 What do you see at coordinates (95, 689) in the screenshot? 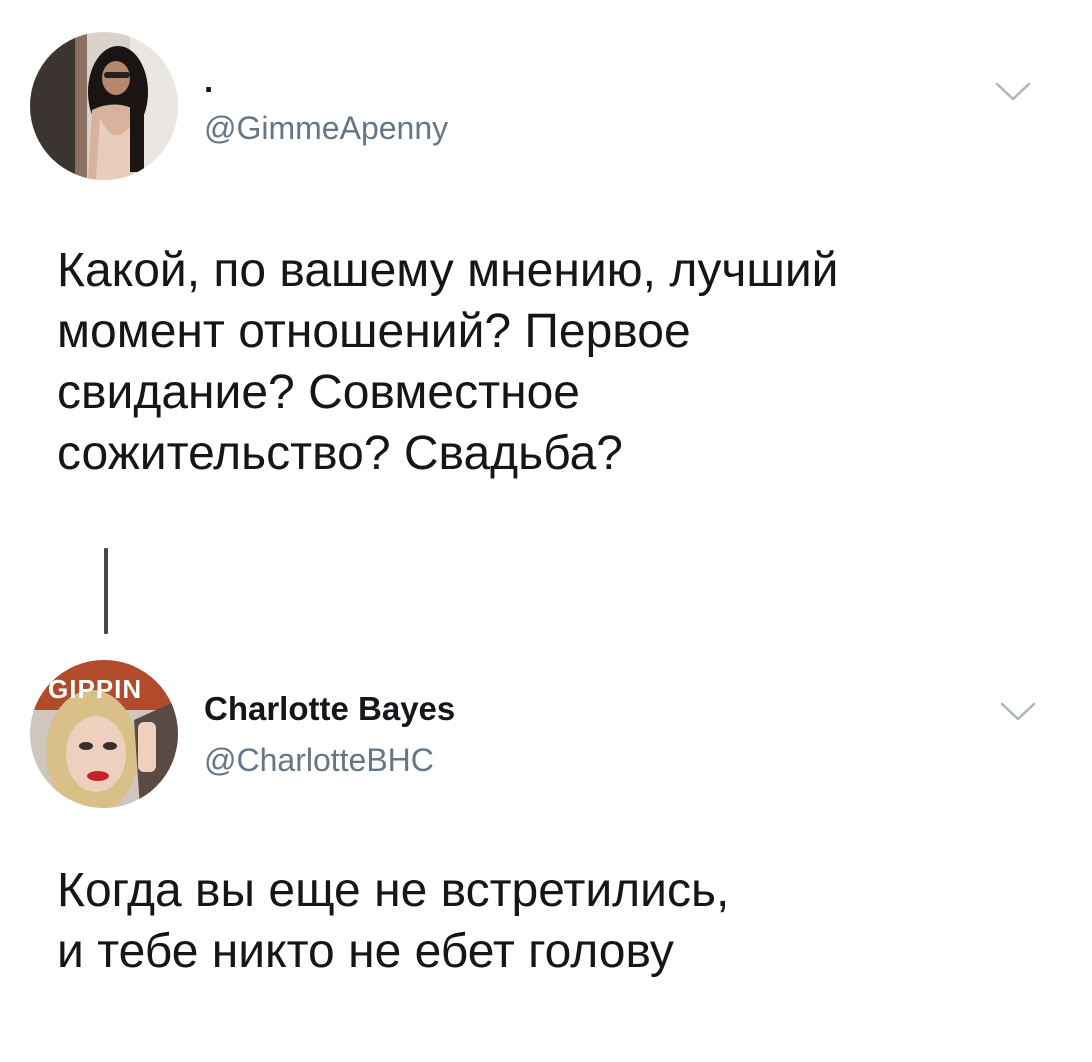
I see `avatar-overlay-text: GIPPIN` at bounding box center [95, 689].